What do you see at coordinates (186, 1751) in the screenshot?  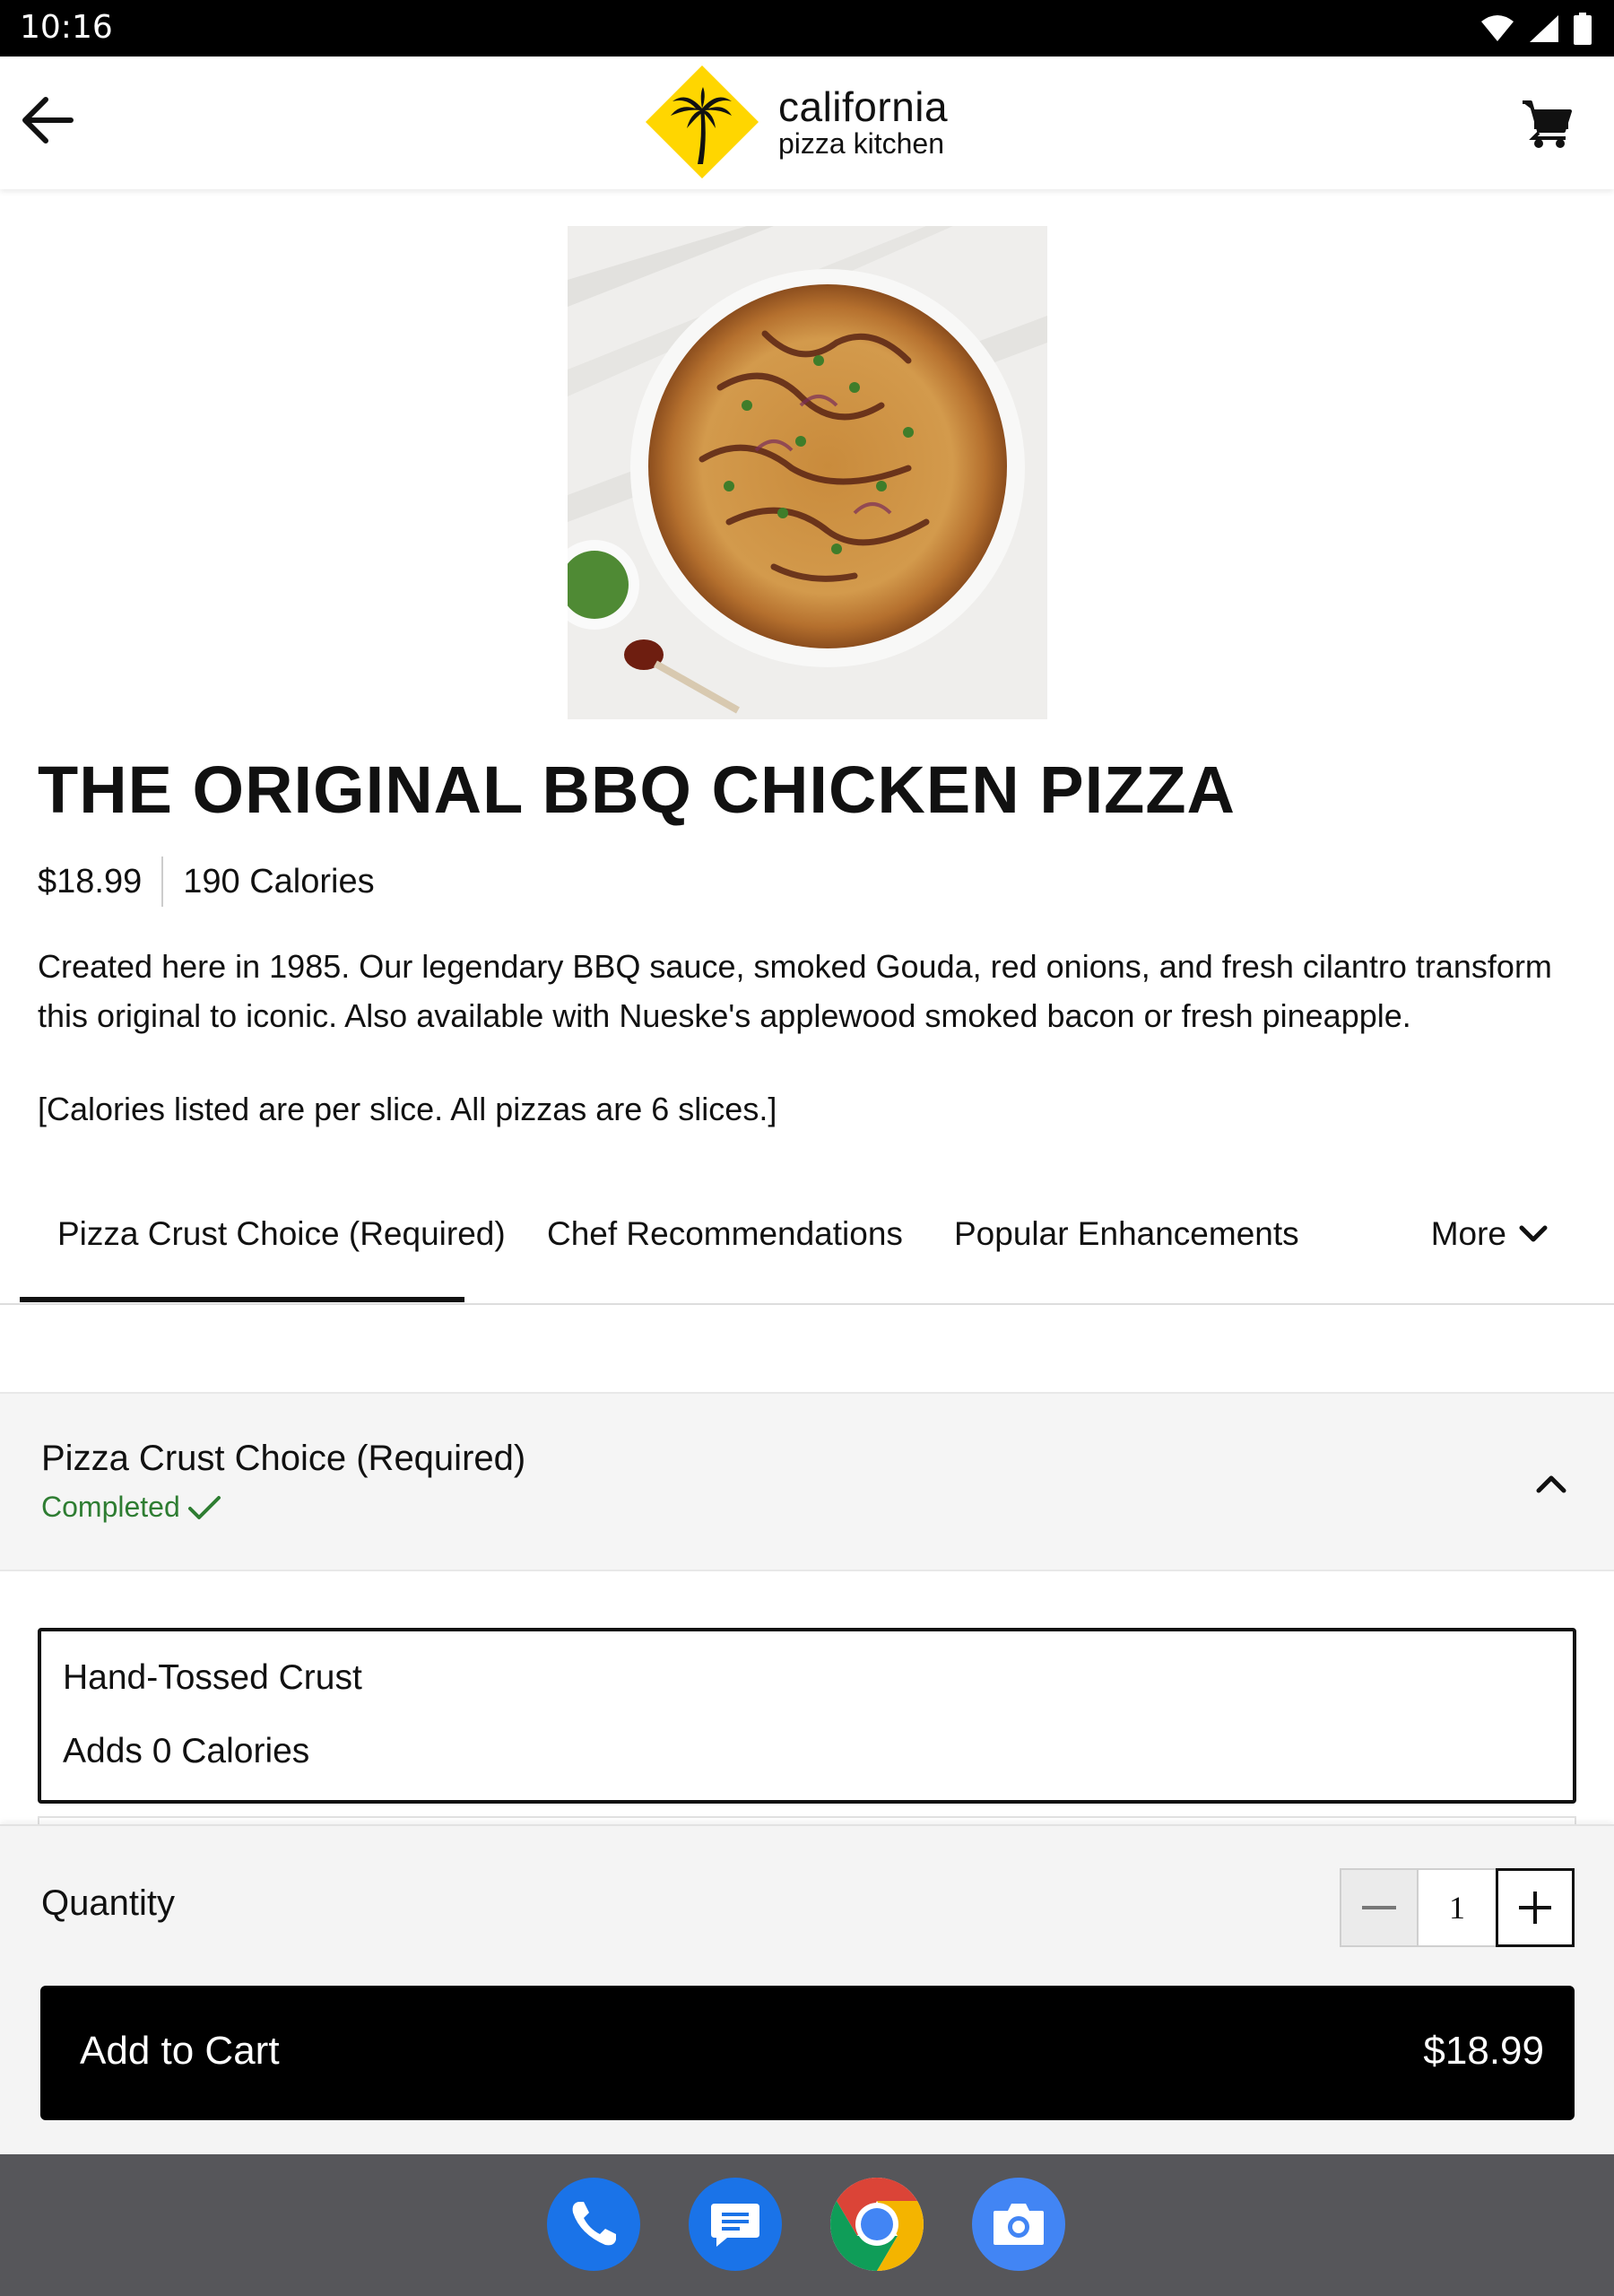 I see `option-calories: Adds 0 Calories` at bounding box center [186, 1751].